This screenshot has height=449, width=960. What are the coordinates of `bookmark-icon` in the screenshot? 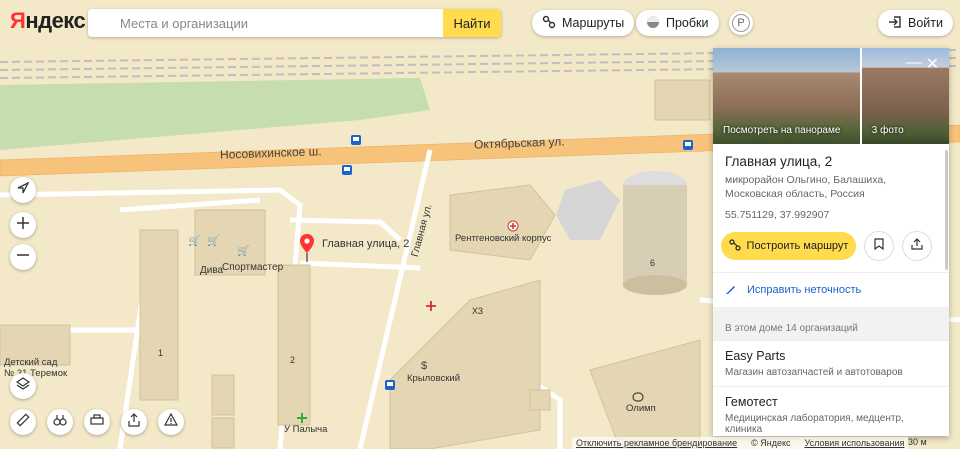 It's located at (879, 246).